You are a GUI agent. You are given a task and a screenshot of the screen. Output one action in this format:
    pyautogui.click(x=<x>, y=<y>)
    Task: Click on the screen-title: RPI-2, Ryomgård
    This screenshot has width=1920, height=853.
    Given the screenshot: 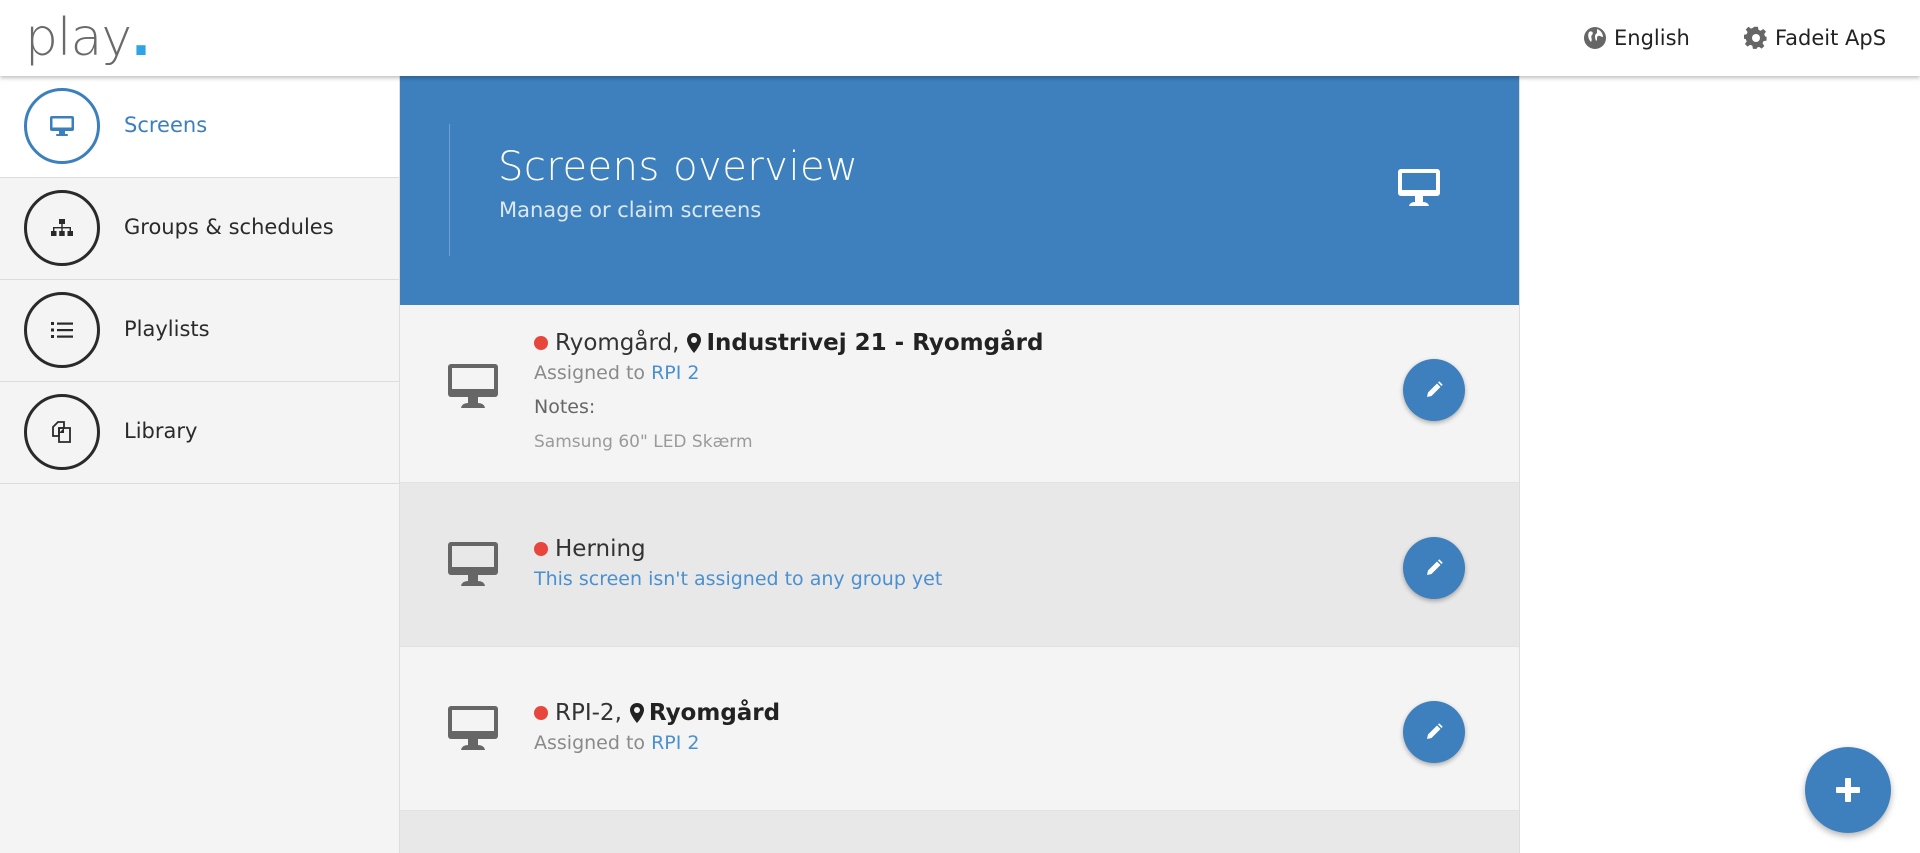 What is the action you would take?
    pyautogui.click(x=657, y=713)
    